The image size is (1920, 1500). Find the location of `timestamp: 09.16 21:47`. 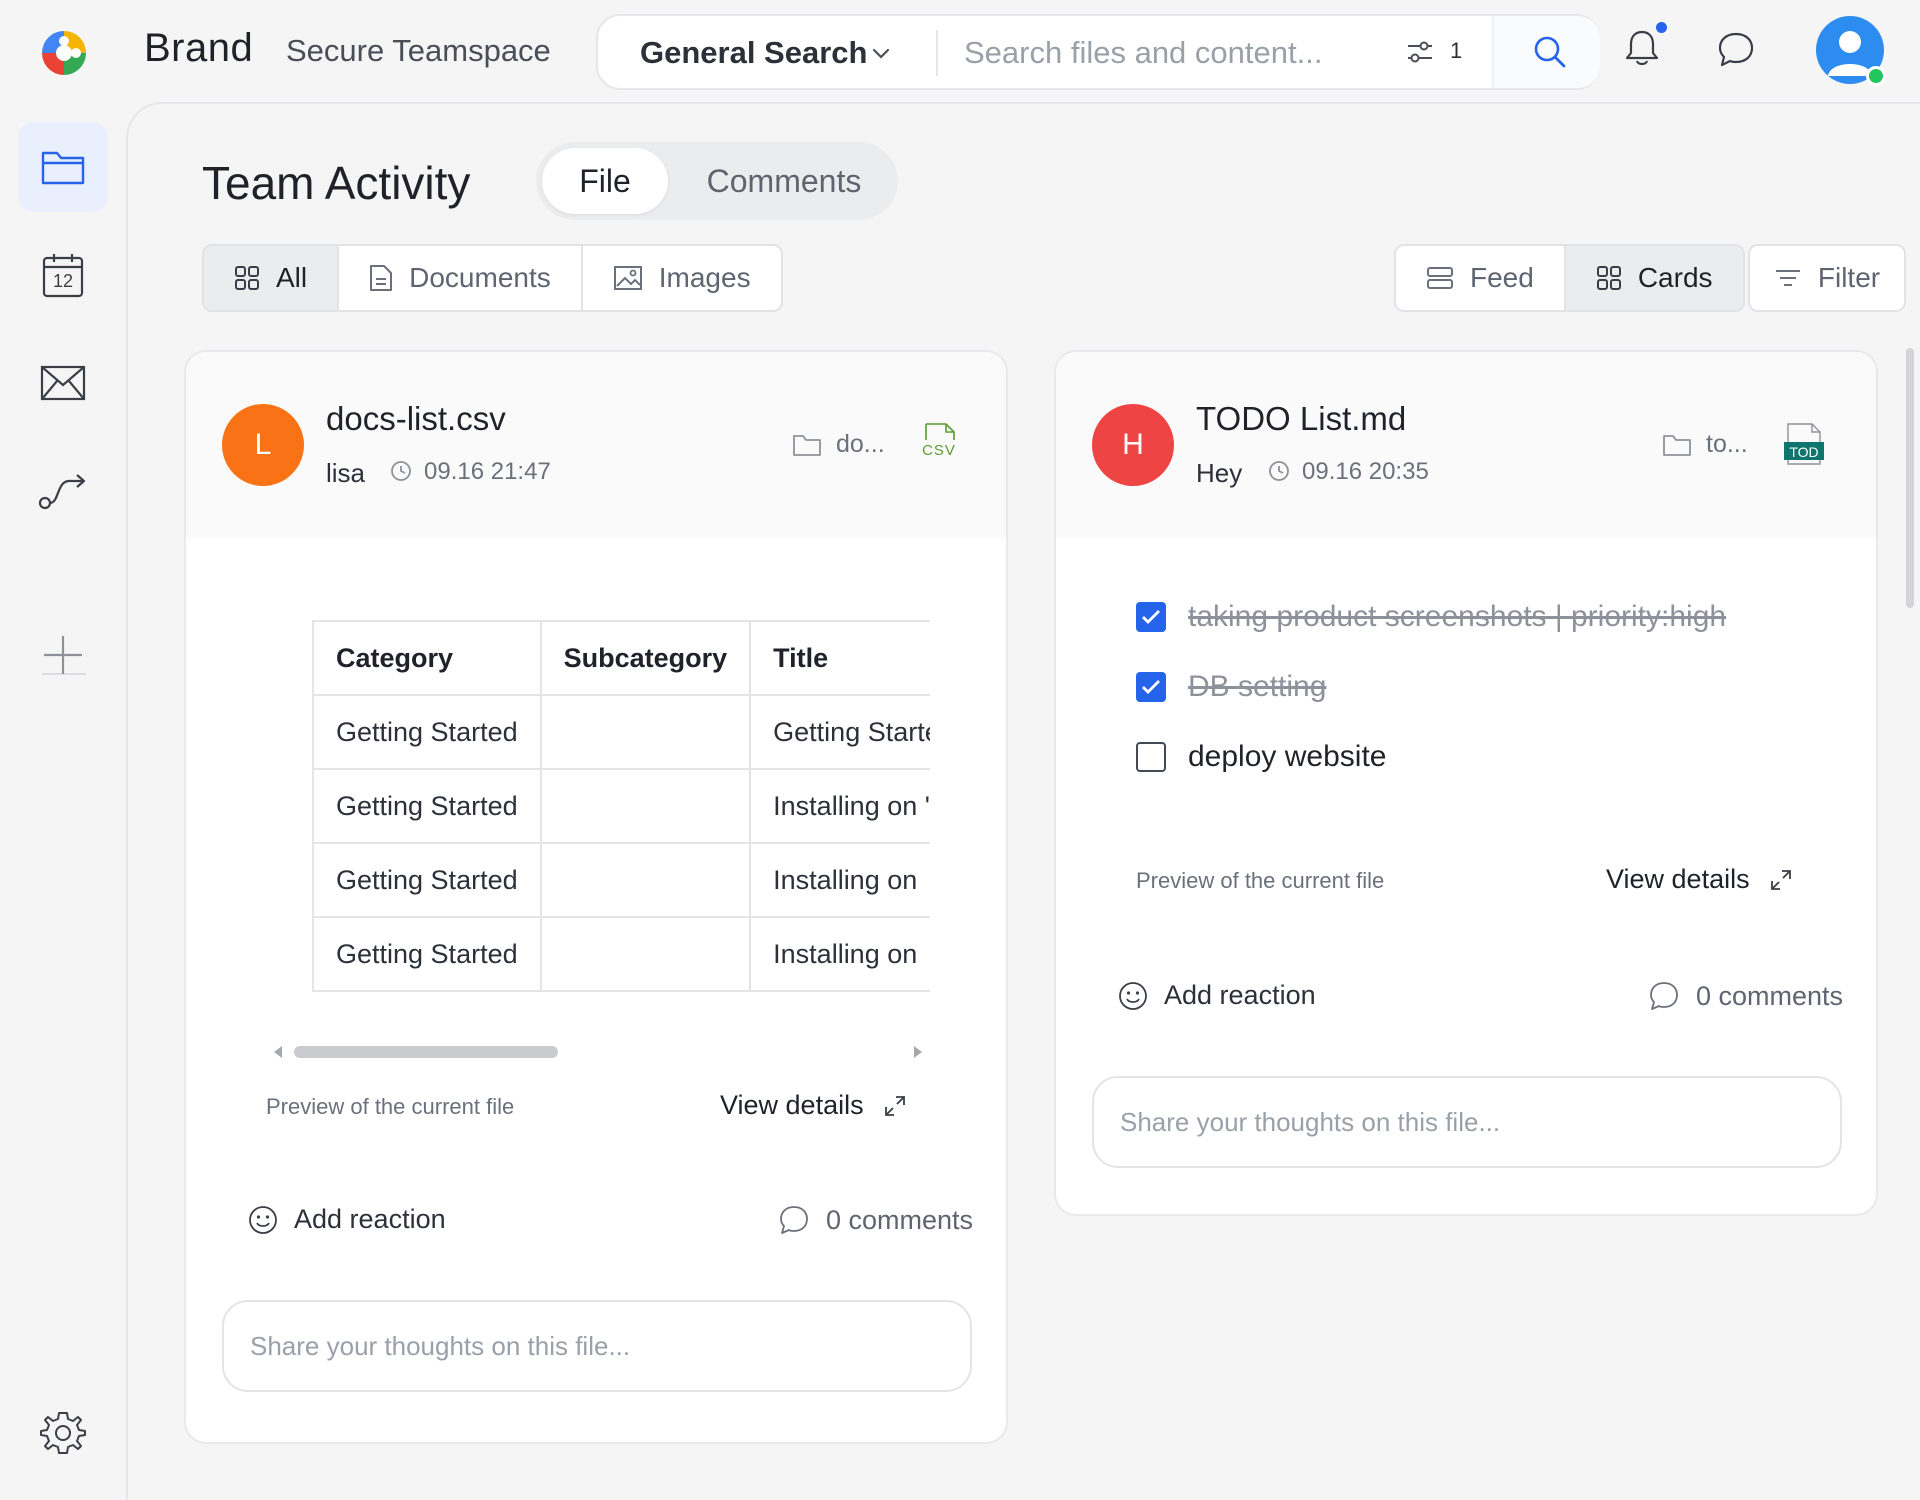

timestamp: 09.16 21:47 is located at coordinates (487, 471).